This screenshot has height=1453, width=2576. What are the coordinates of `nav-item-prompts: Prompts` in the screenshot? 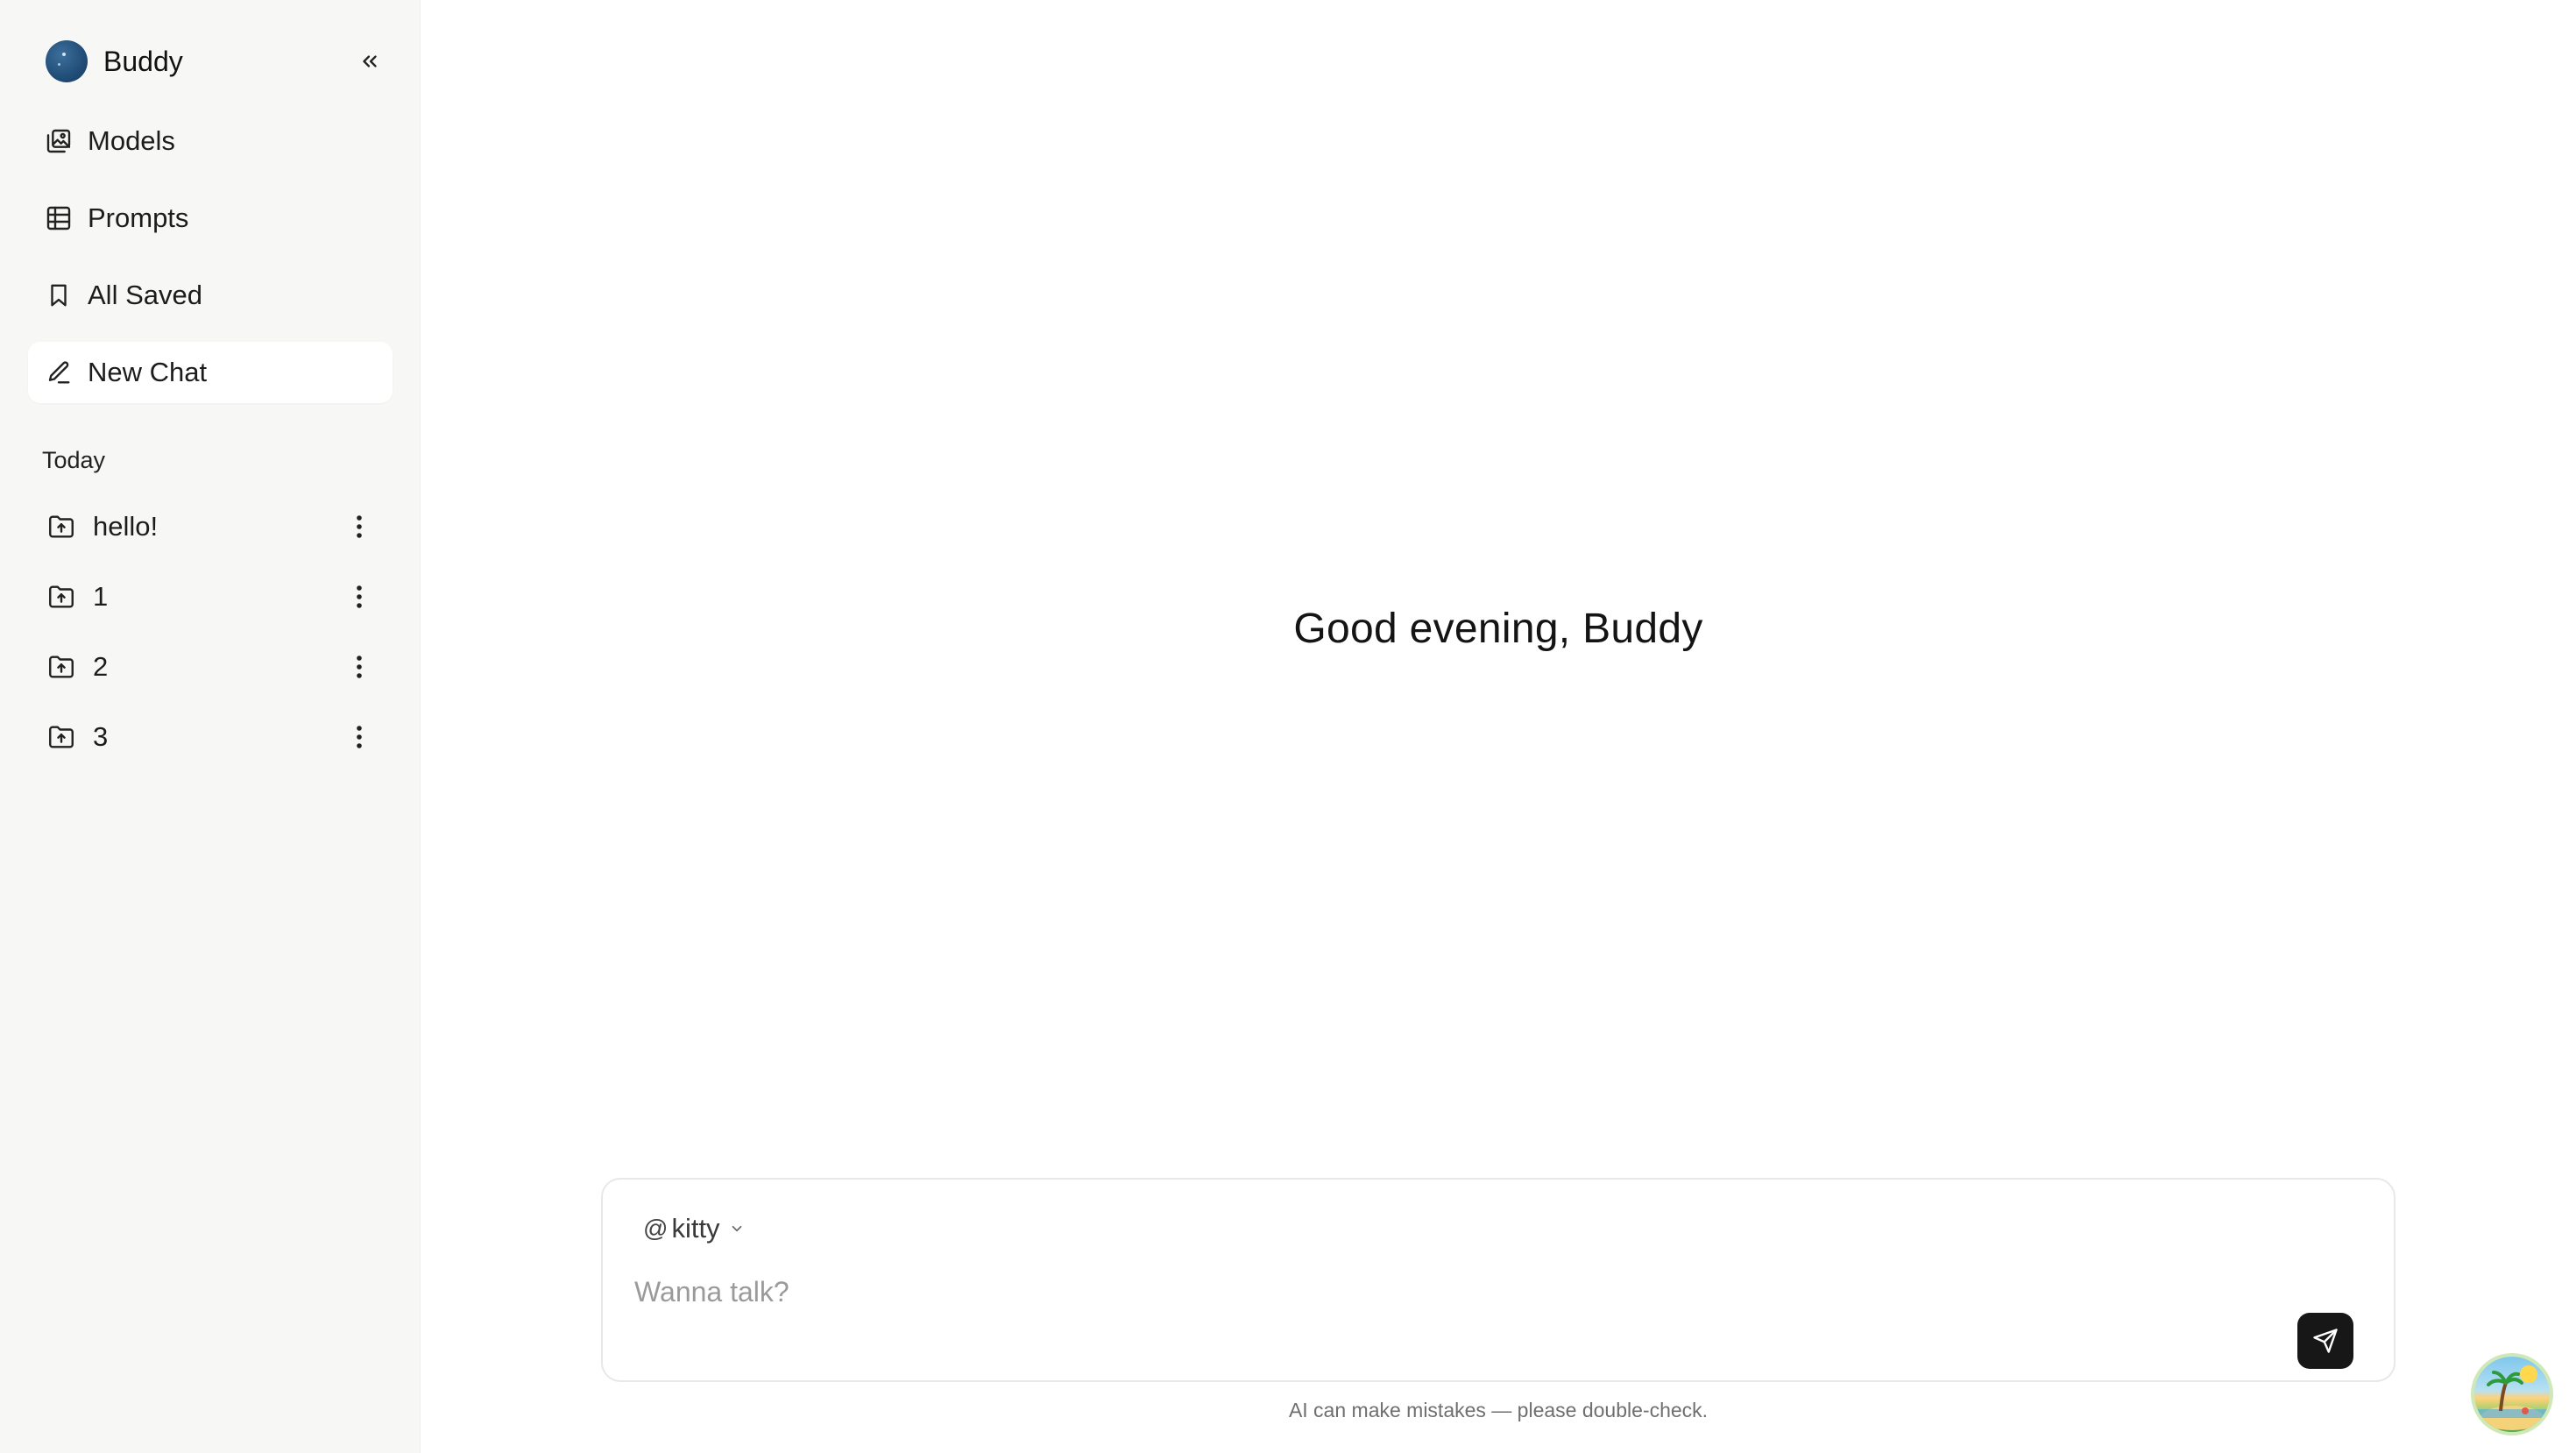 It's located at (210, 218).